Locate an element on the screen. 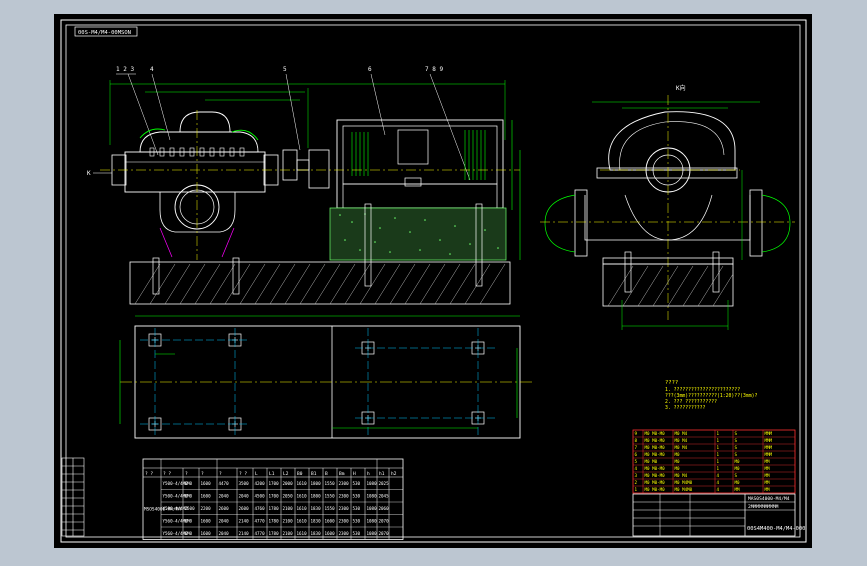  end-view-label: K向 is located at coordinates (681, 88).